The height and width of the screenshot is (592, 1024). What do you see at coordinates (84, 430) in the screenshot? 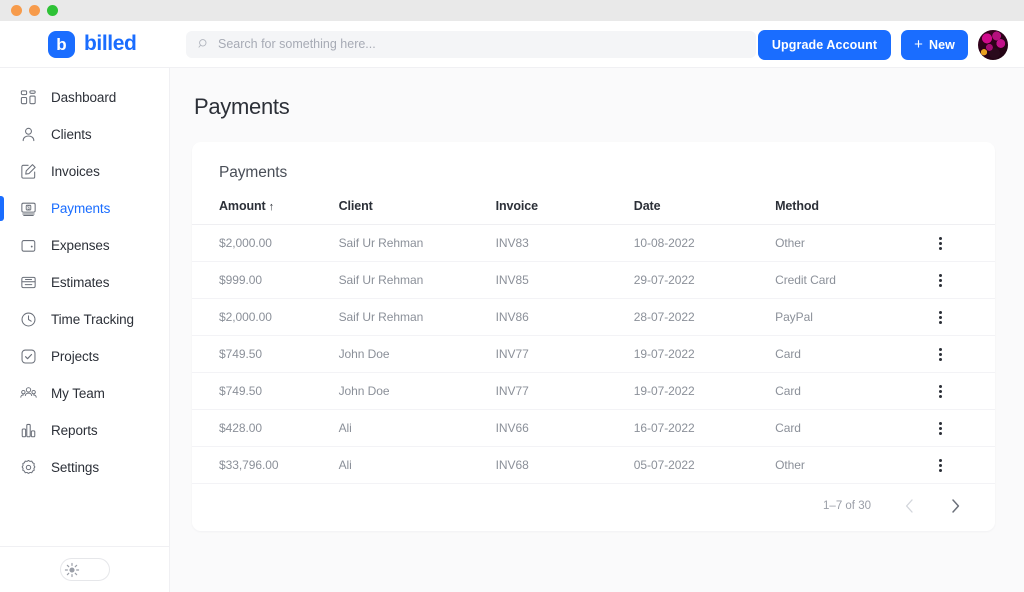
I see `sidebar-item-reports: Reports` at bounding box center [84, 430].